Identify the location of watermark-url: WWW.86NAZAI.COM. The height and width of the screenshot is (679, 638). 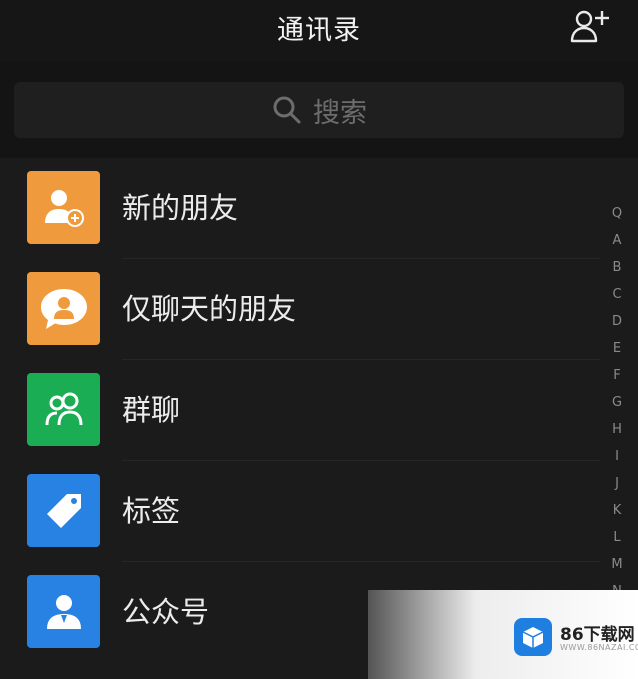
(599, 647).